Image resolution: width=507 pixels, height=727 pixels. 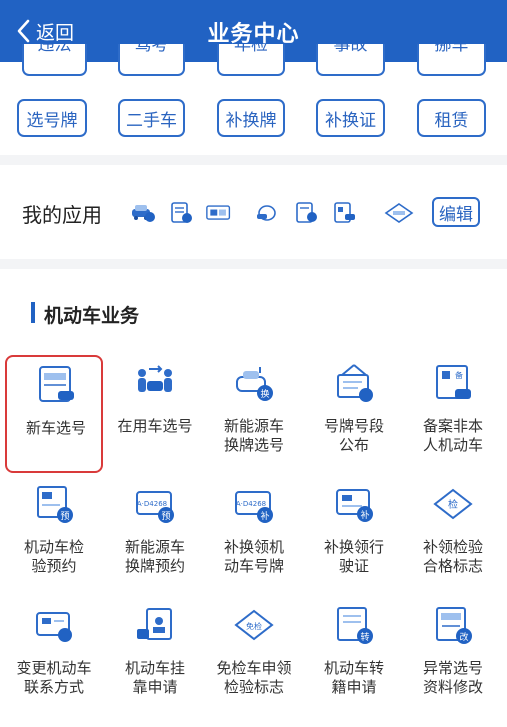 What do you see at coordinates (354, 505) in the screenshot?
I see `replace-license-icon: 补` at bounding box center [354, 505].